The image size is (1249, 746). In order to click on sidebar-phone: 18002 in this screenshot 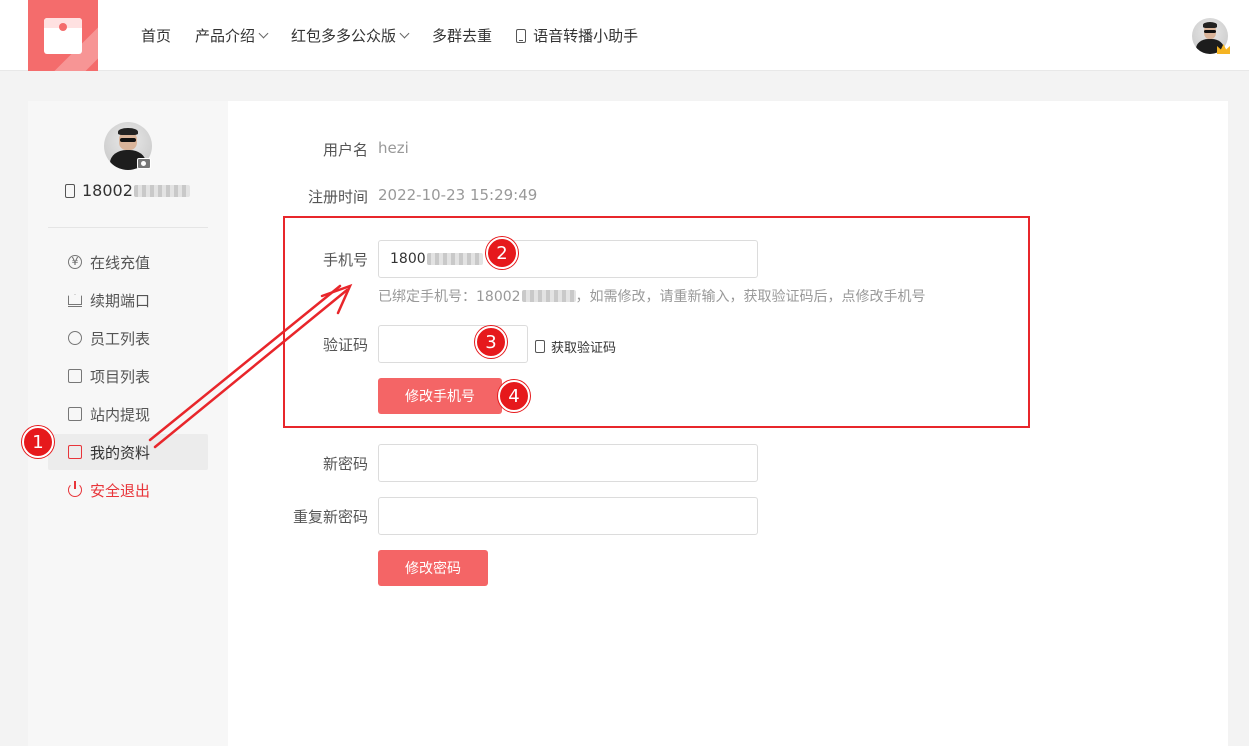, I will do `click(127, 190)`.